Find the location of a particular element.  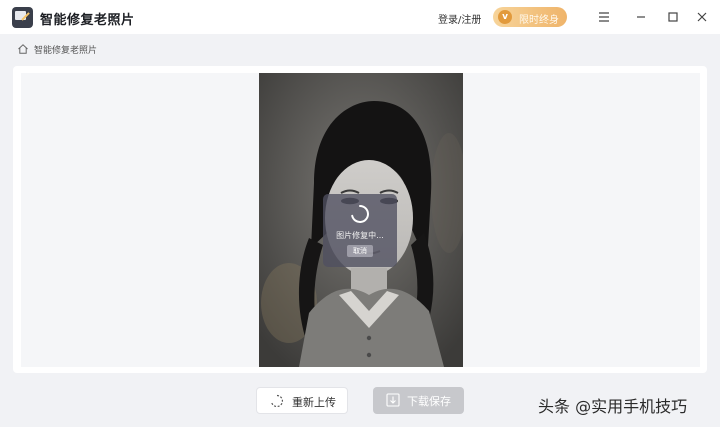

minimize-icon is located at coordinates (641, 17).